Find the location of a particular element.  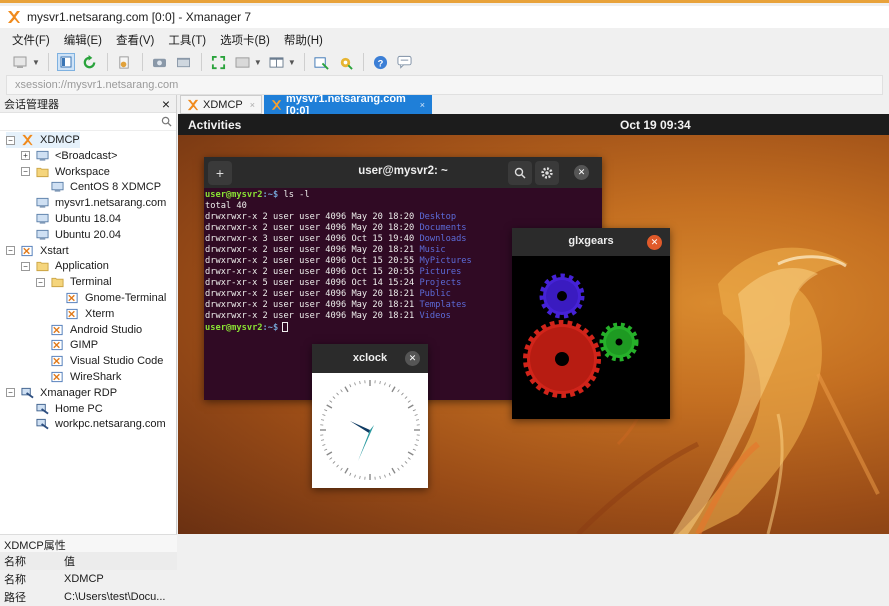

tree-item: CentOS 8 XDMCP is located at coordinates (98, 187).